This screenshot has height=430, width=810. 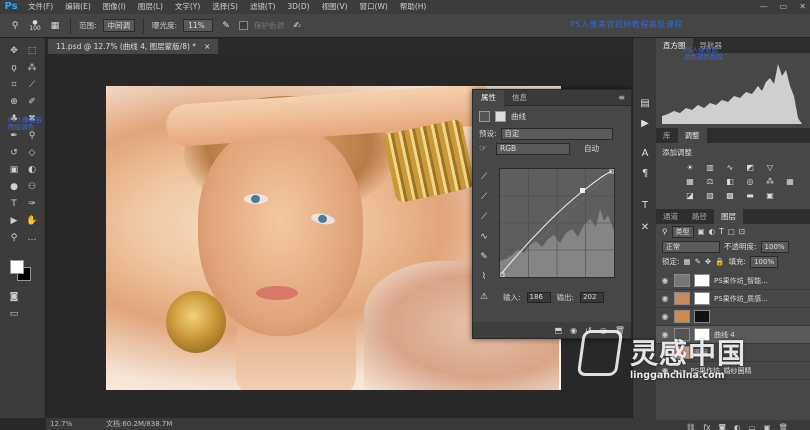 I want to click on view-previous-icon: ◉, so click(x=573, y=330).